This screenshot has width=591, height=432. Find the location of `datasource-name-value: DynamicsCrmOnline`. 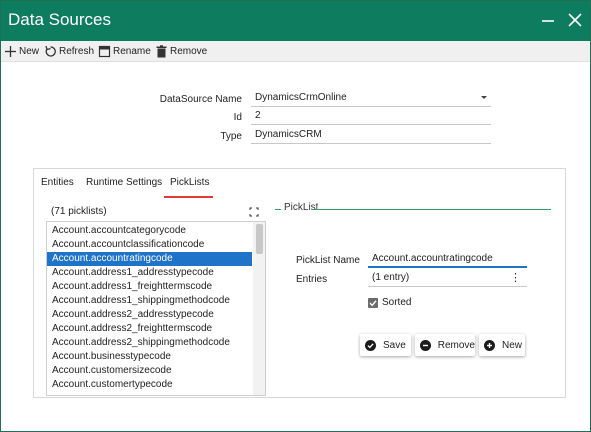

datasource-name-value: DynamicsCrmOnline is located at coordinates (301, 97).